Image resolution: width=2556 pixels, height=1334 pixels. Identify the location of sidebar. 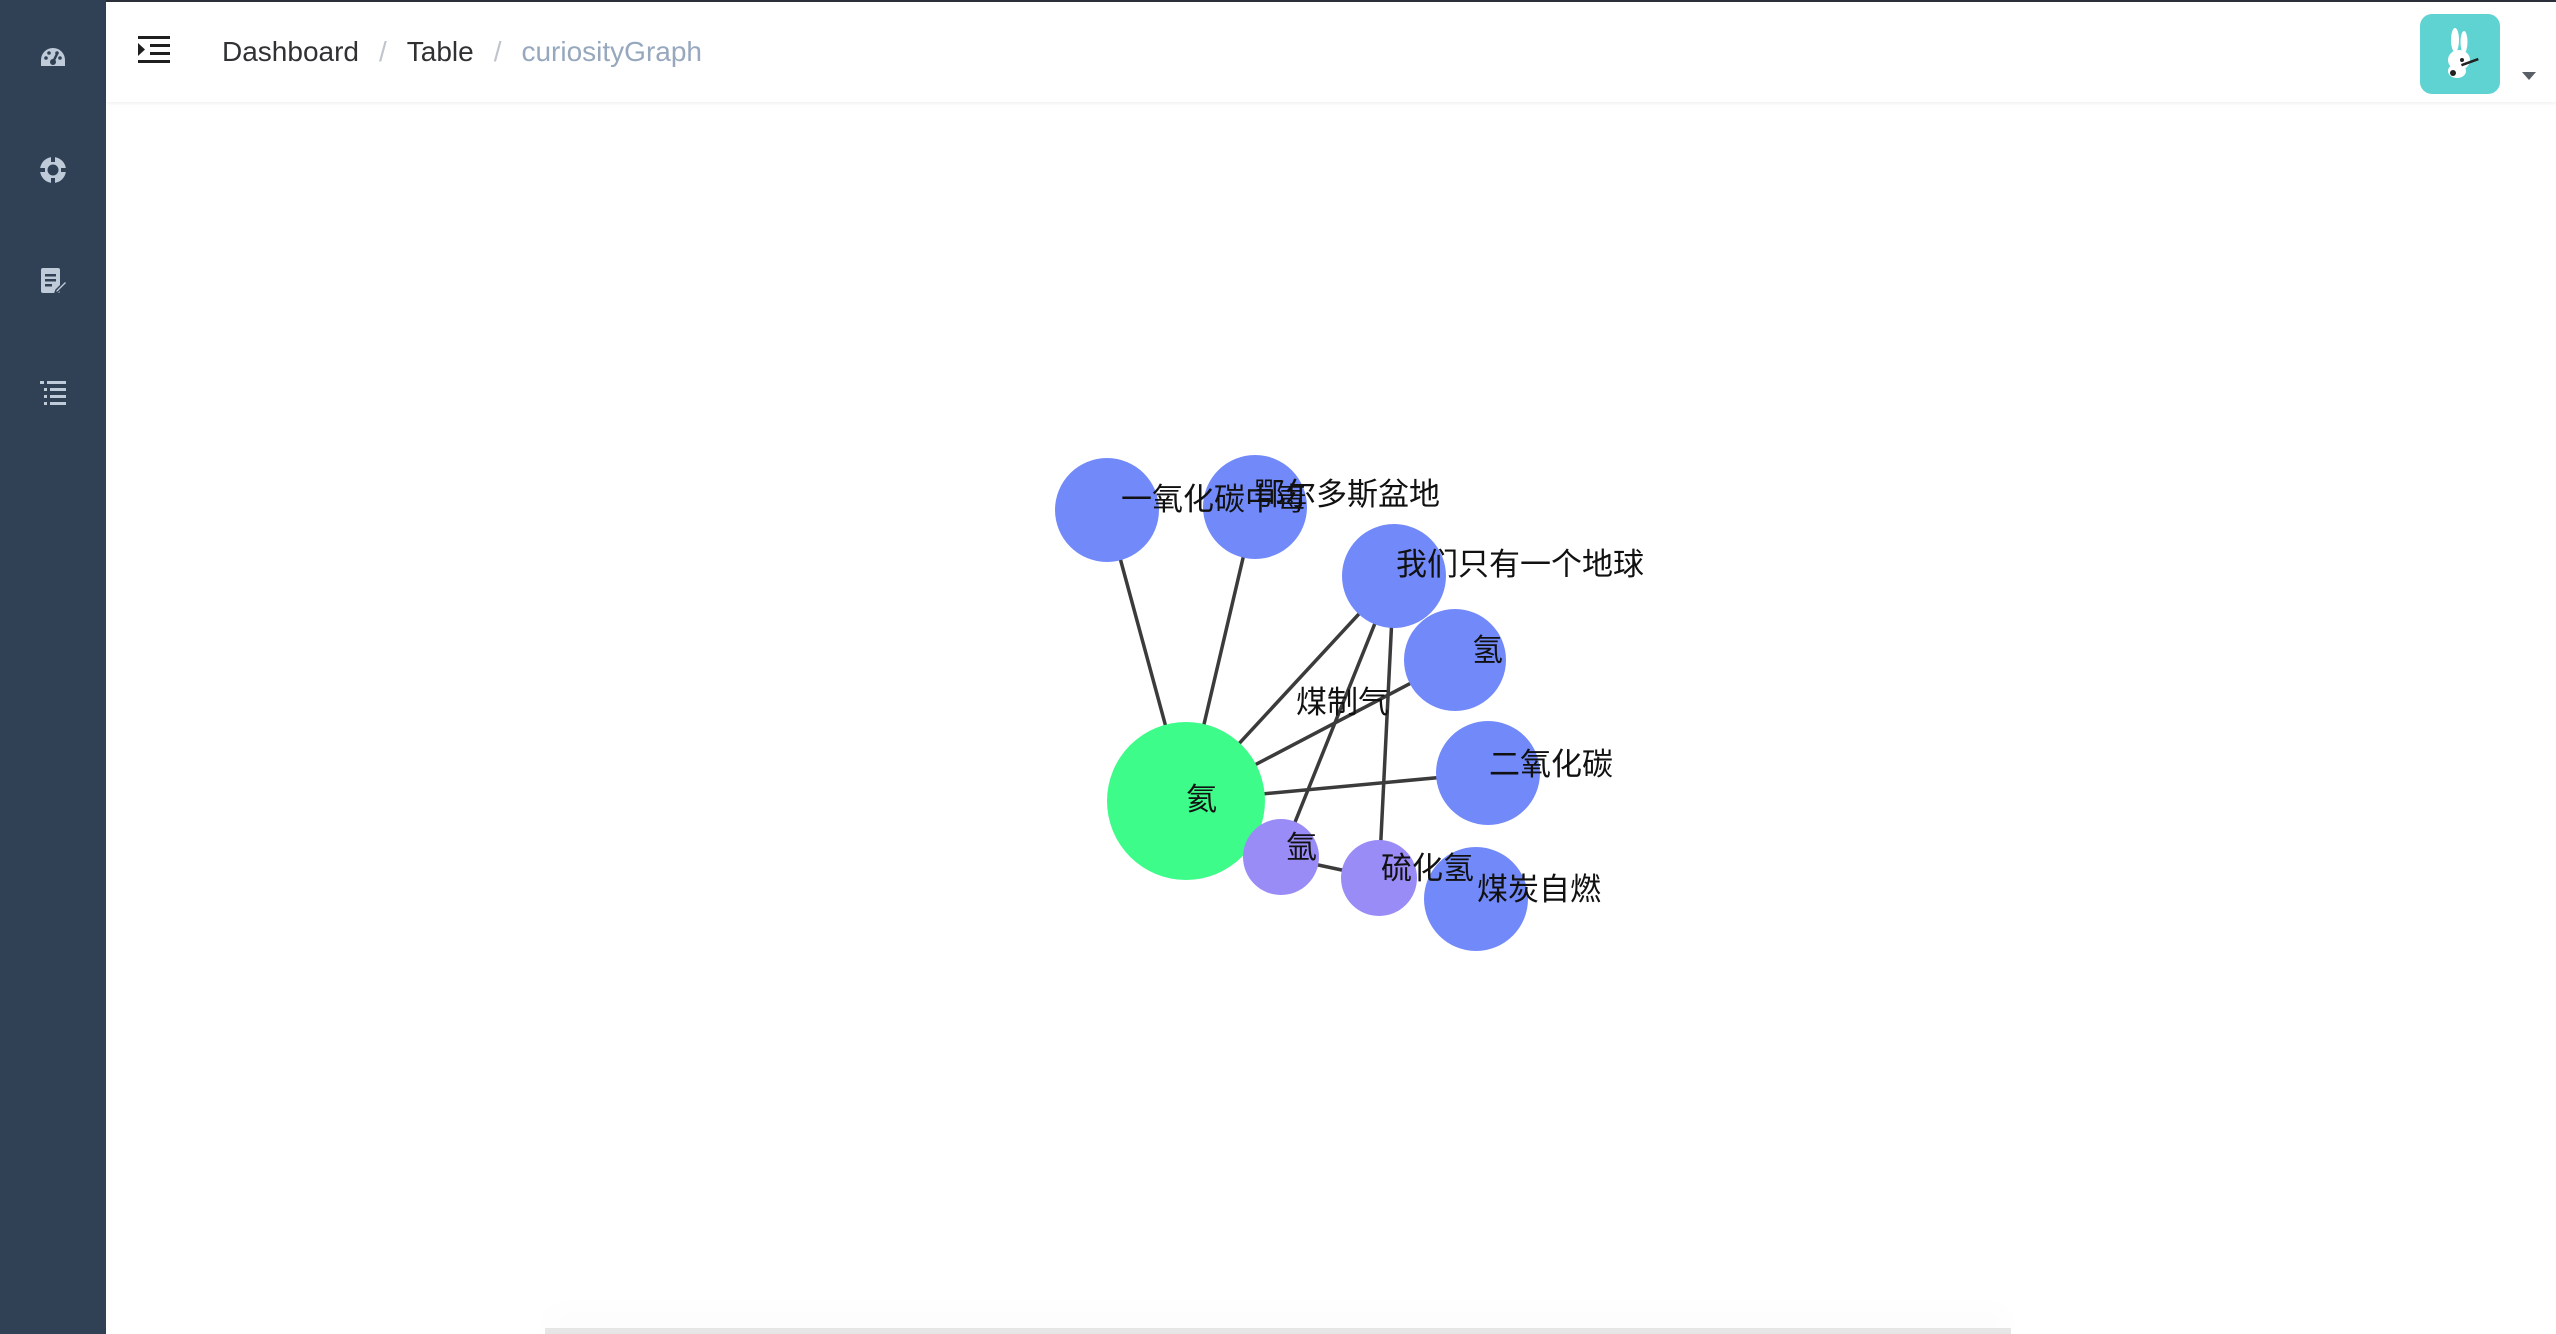
(53, 667).